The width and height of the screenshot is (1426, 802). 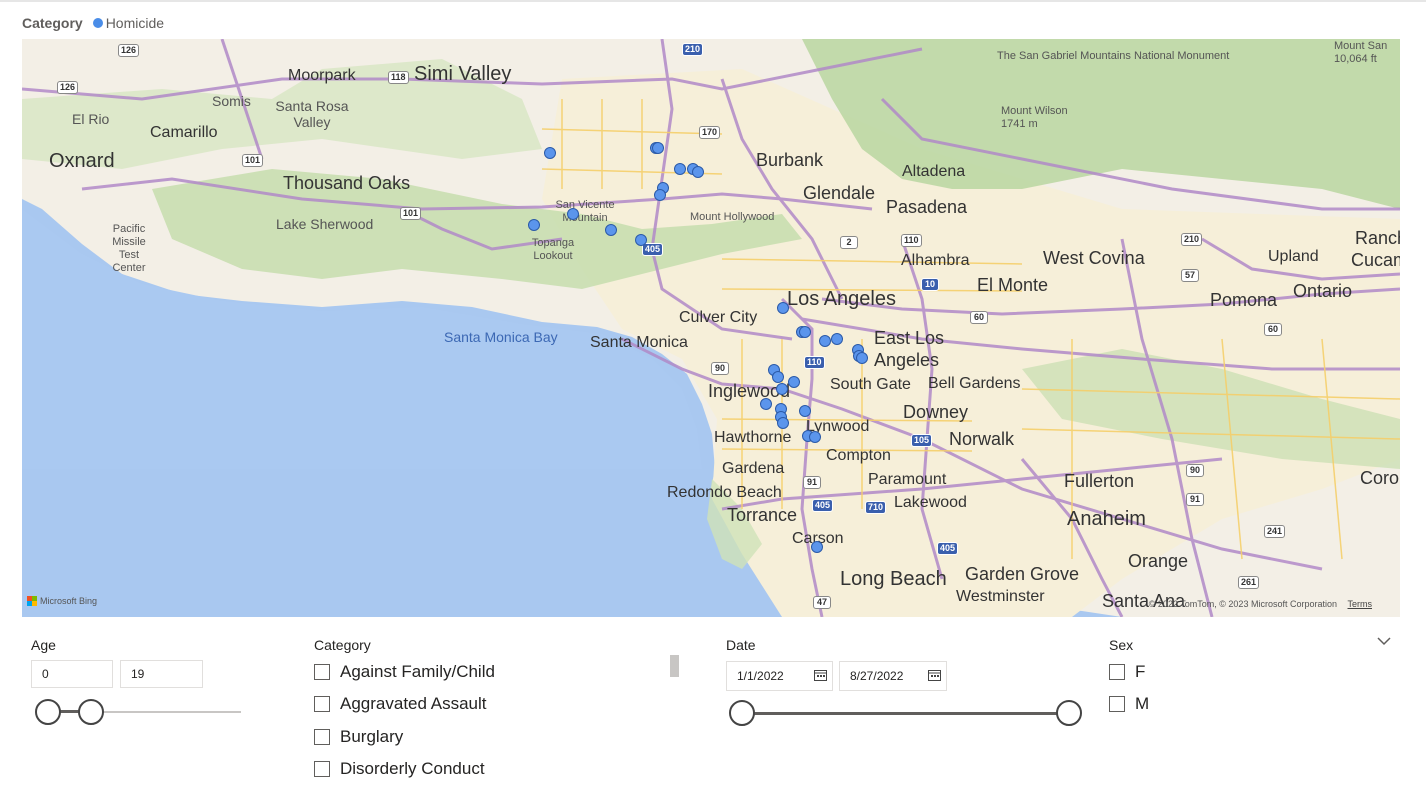 I want to click on label-culver-city: Culver City, so click(x=718, y=317).